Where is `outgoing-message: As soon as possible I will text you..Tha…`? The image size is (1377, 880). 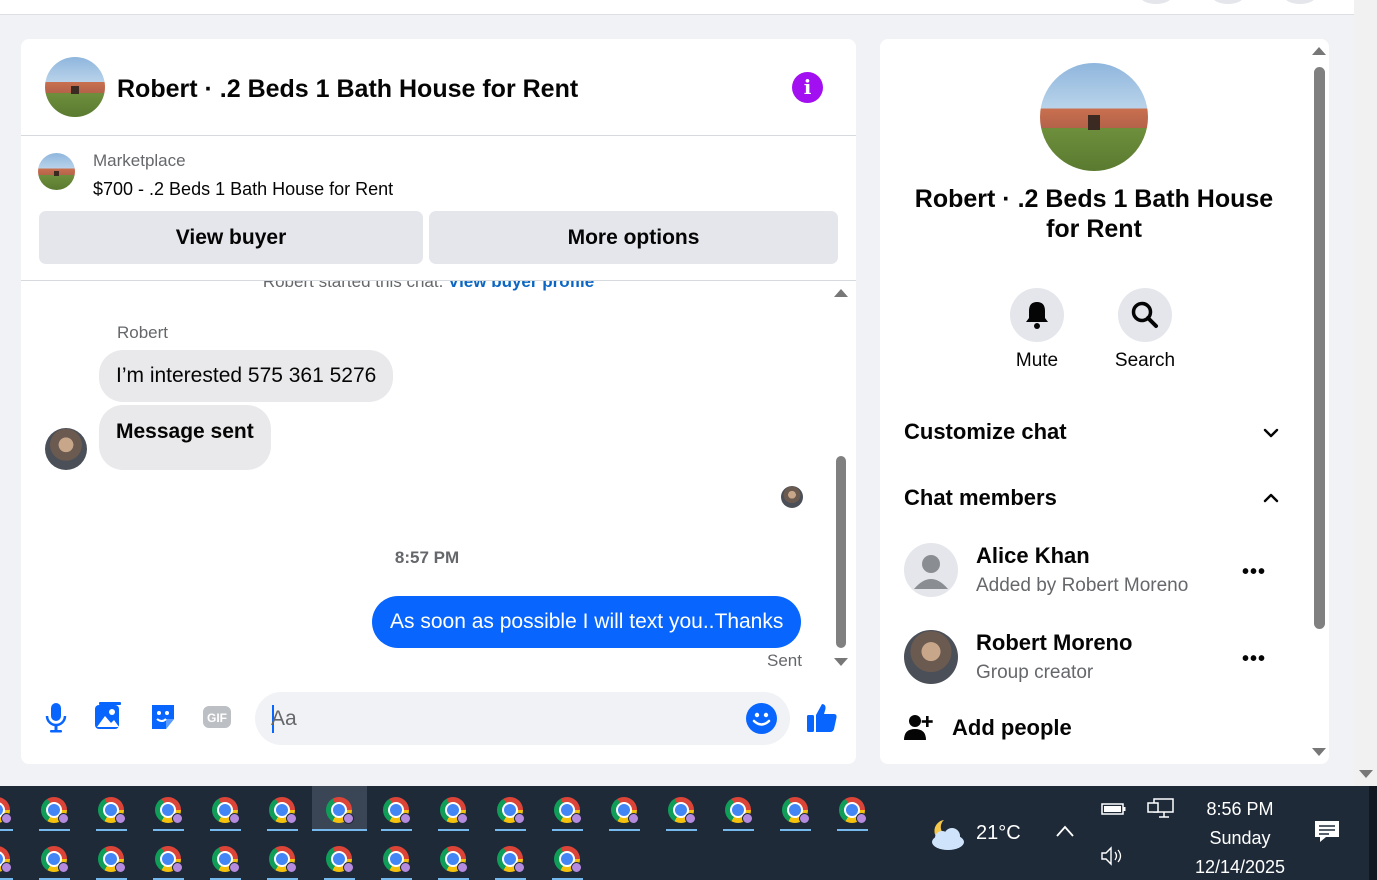
outgoing-message: As soon as possible I will text you..Tha… is located at coordinates (587, 622).